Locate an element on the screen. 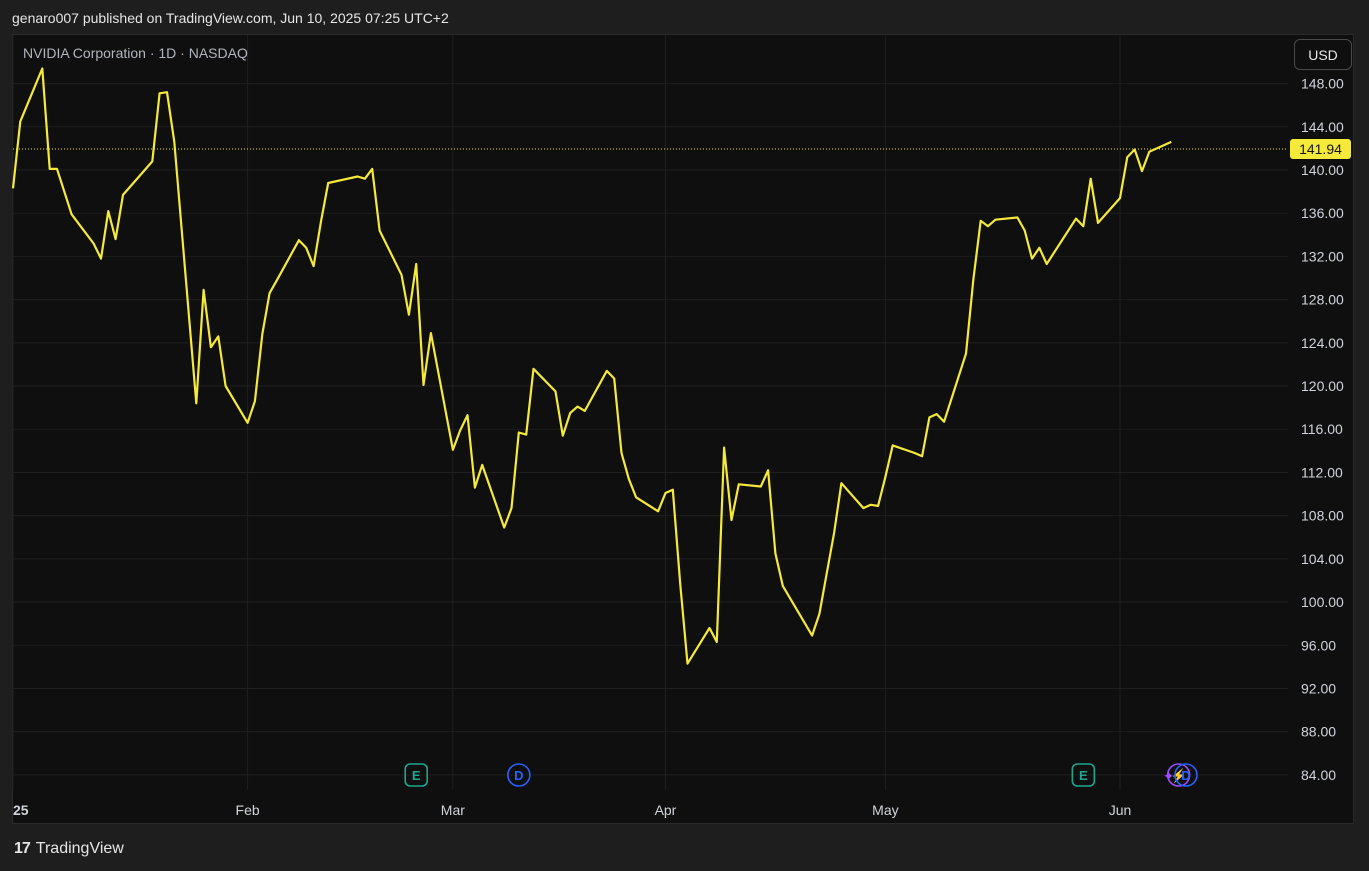  price-tick-label: 100.00 is located at coordinates (1322, 602).